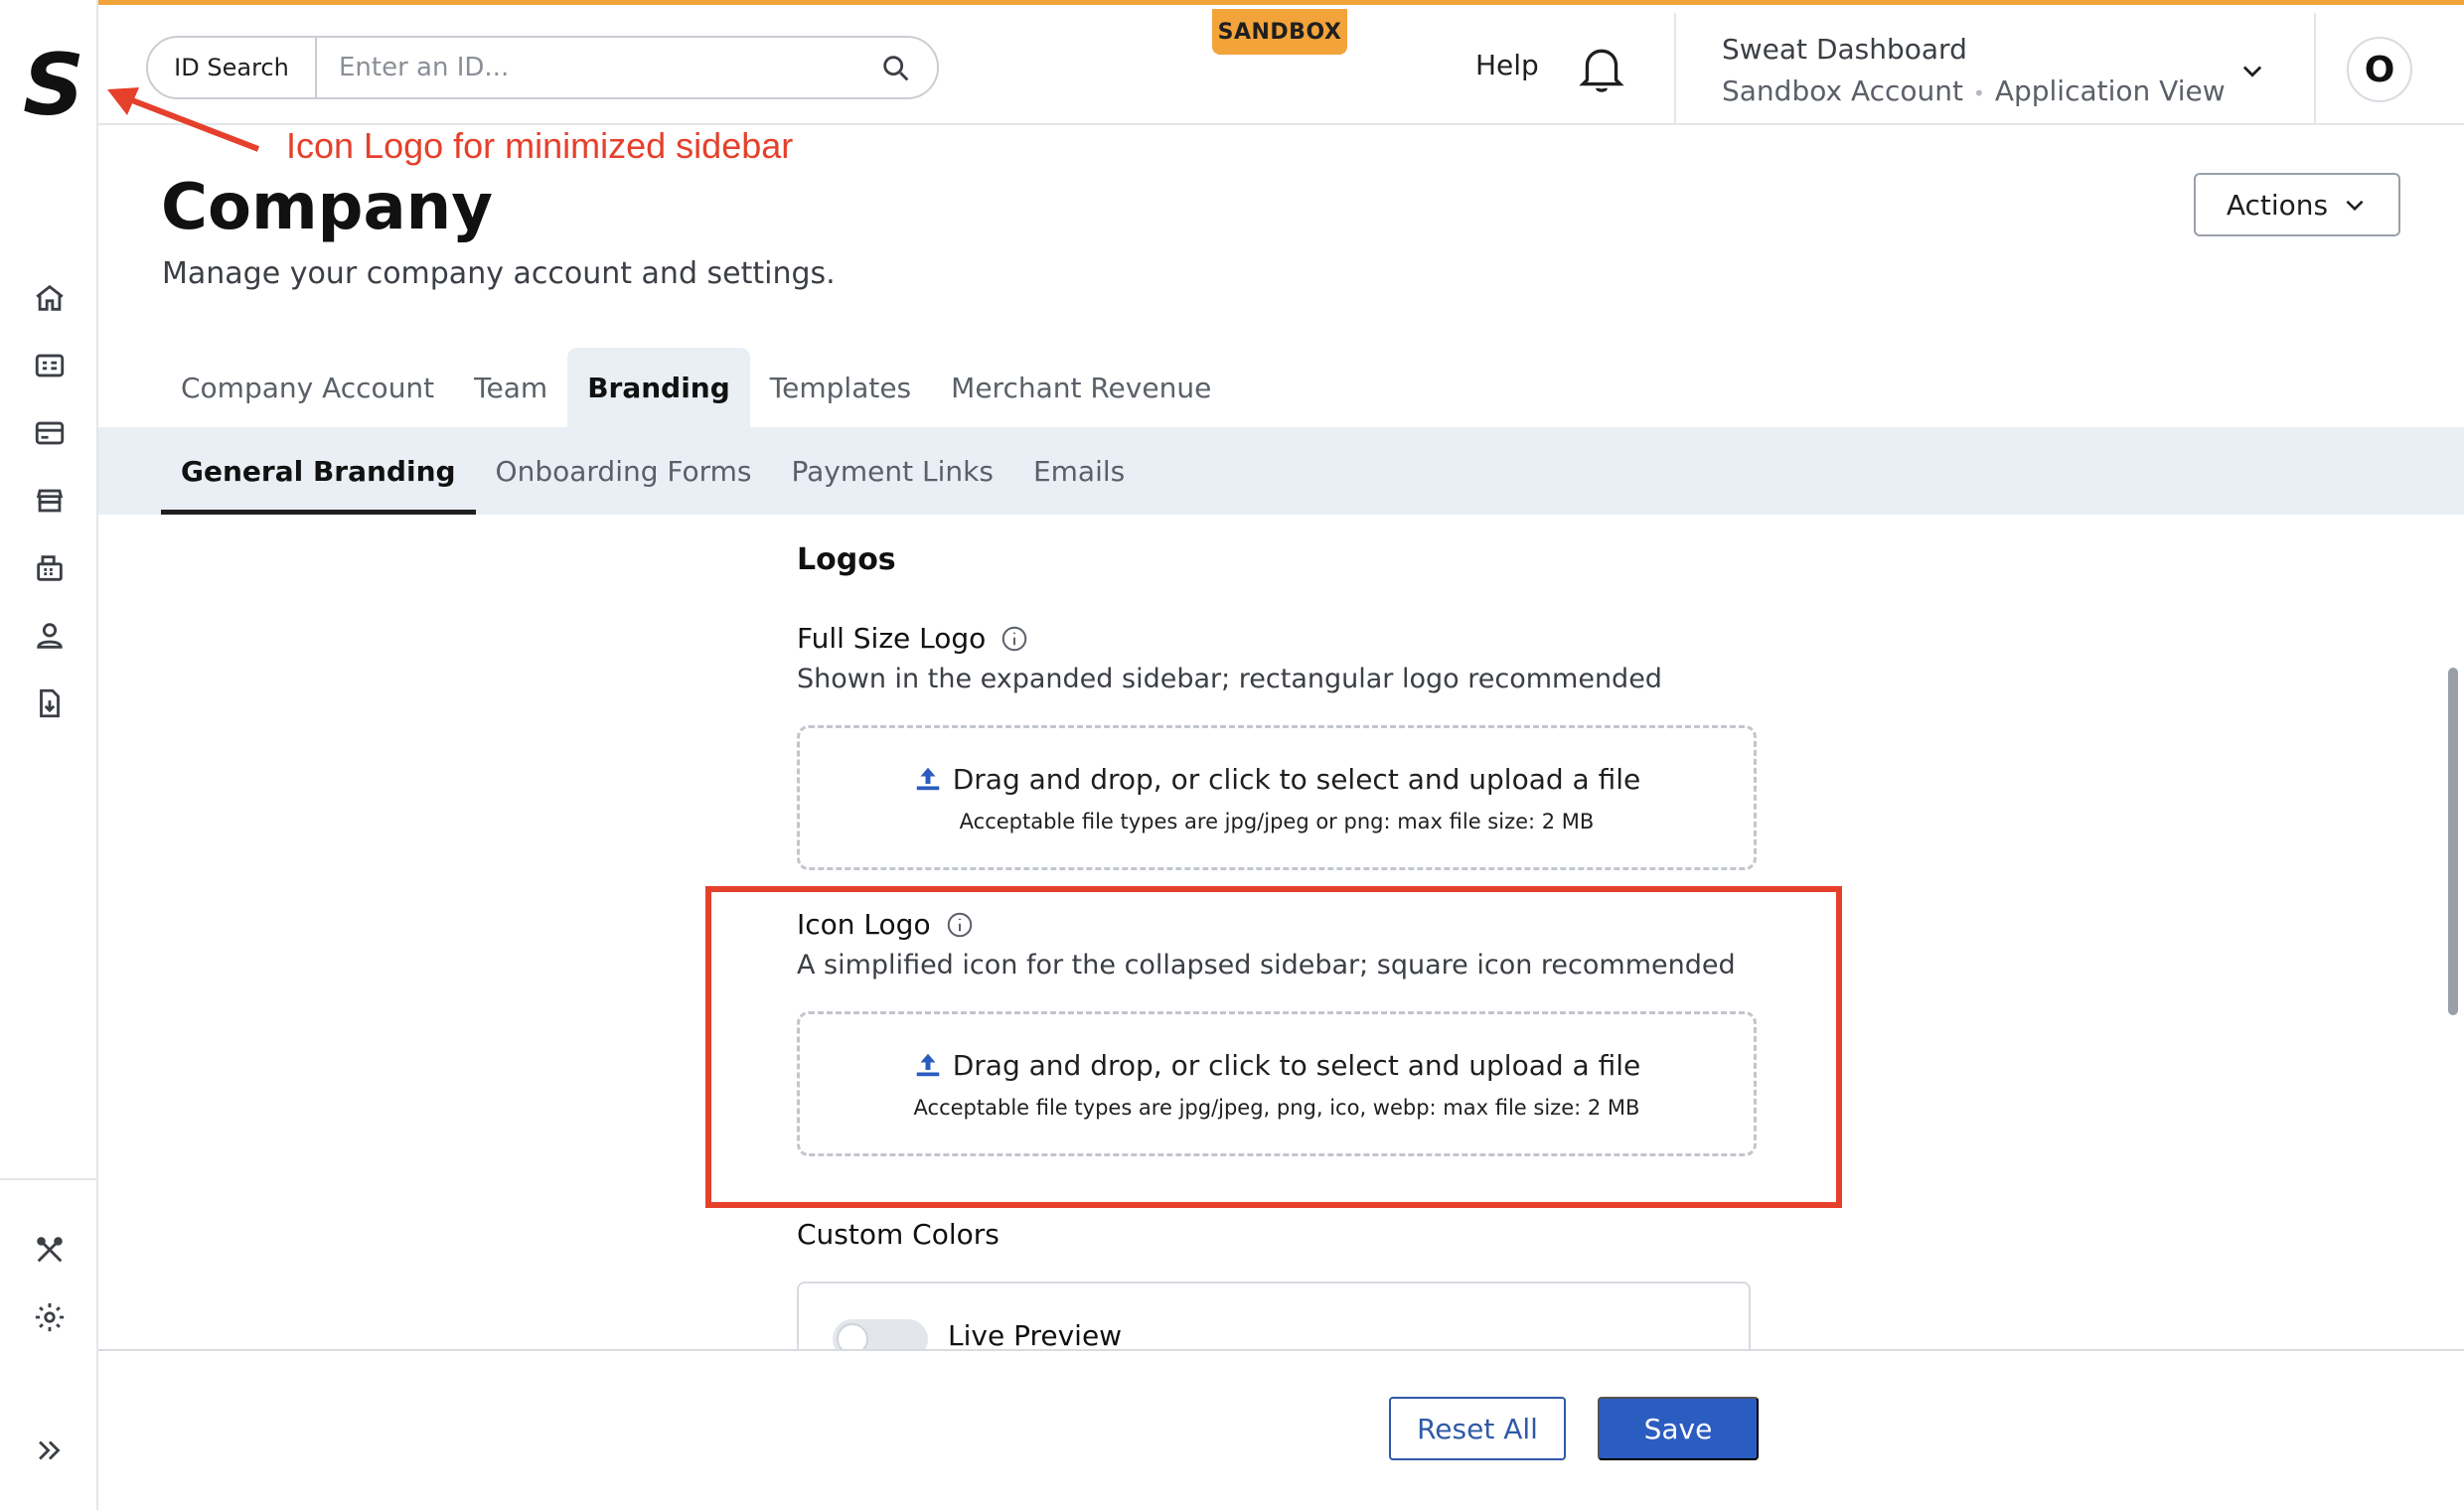  Describe the element at coordinates (658, 387) in the screenshot. I see `tab-branding: Branding` at that location.